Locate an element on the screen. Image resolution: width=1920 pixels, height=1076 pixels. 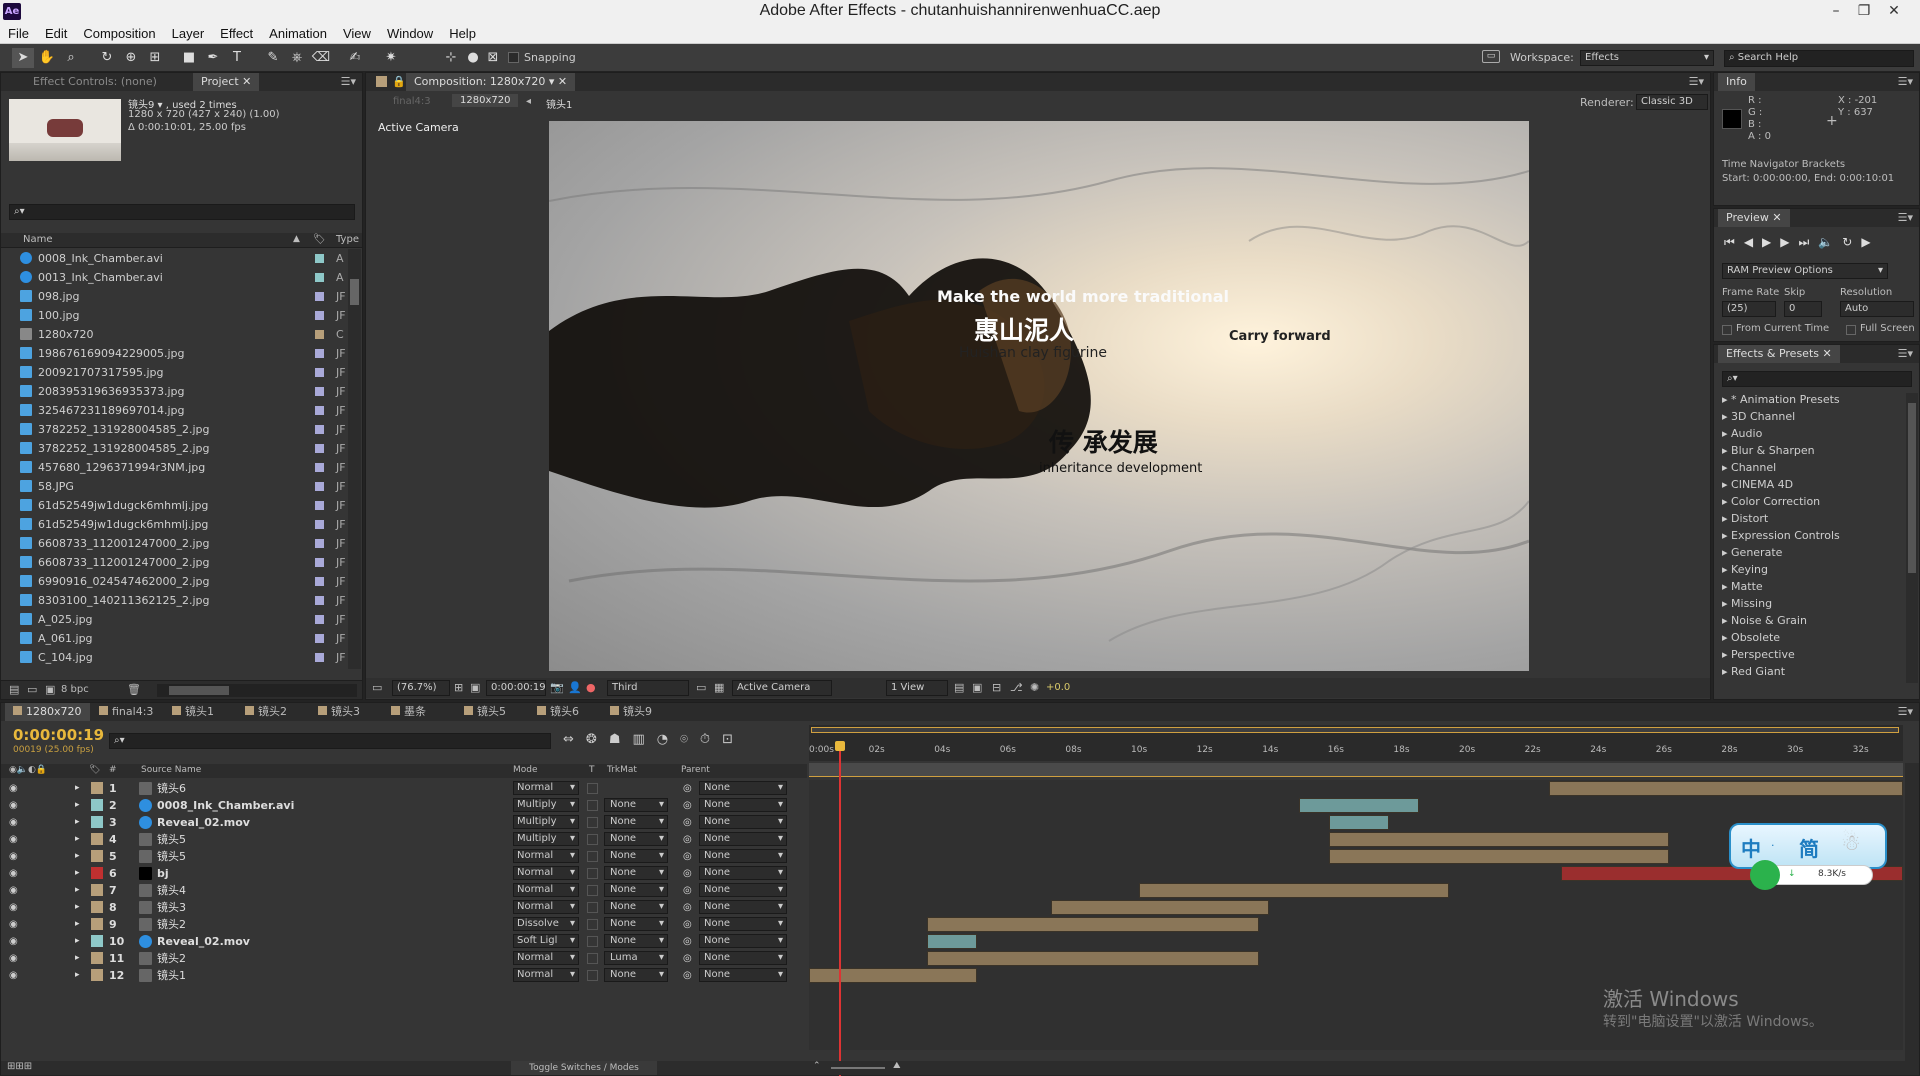
timeline-scrollbar is located at coordinates (1912, 913).